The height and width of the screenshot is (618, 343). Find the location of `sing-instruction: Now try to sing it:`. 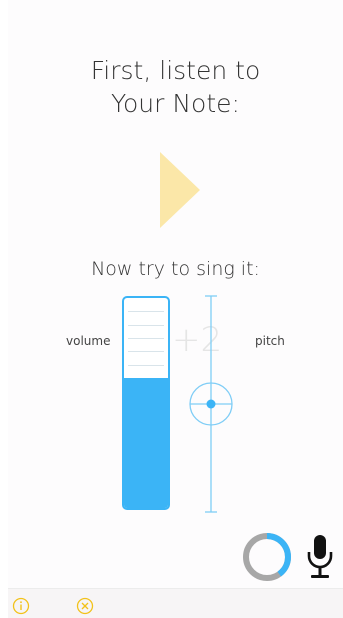

sing-instruction: Now try to sing it: is located at coordinates (175, 269).